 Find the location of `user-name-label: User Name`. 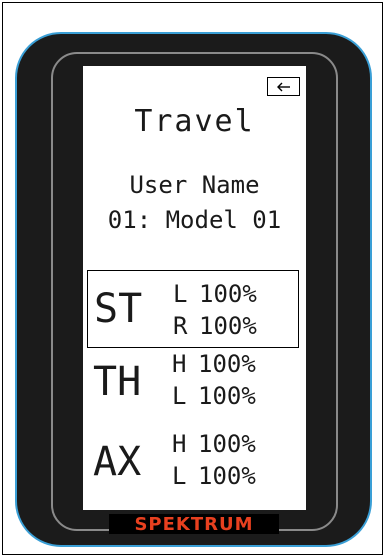

user-name-label: User Name is located at coordinates (194, 185).